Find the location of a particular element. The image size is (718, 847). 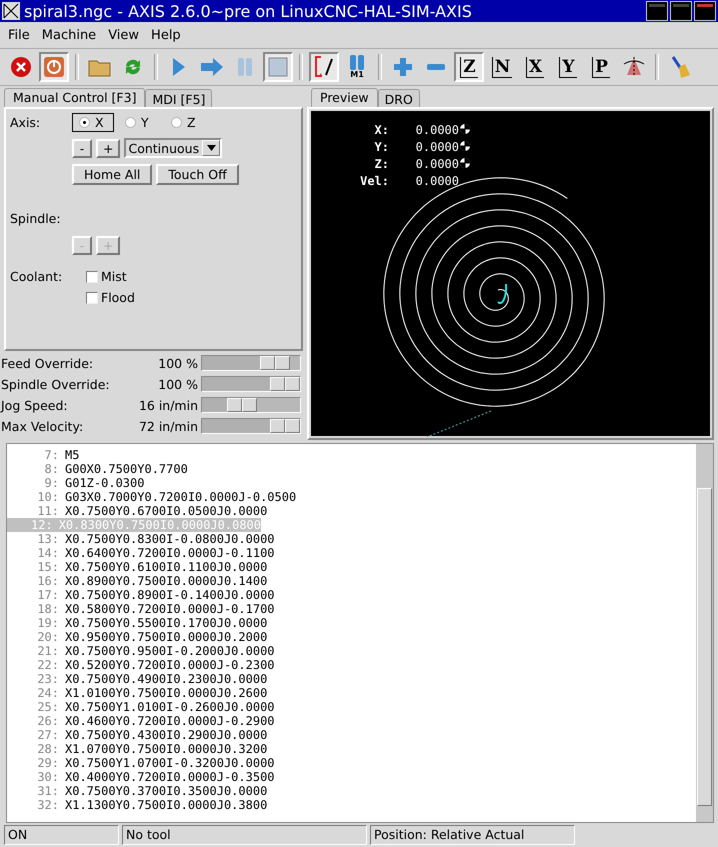

jog-plus-button: + is located at coordinates (108, 148).